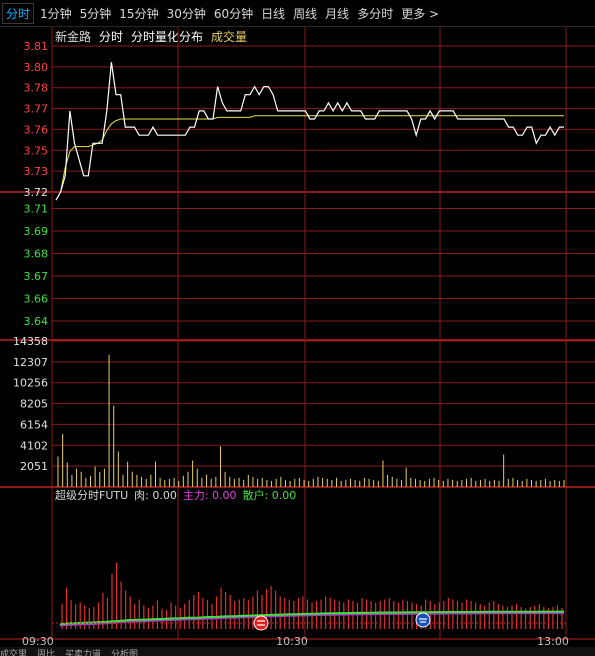  Describe the element at coordinates (124, 653) in the screenshot. I see `bottom-tab: 分析图` at that location.